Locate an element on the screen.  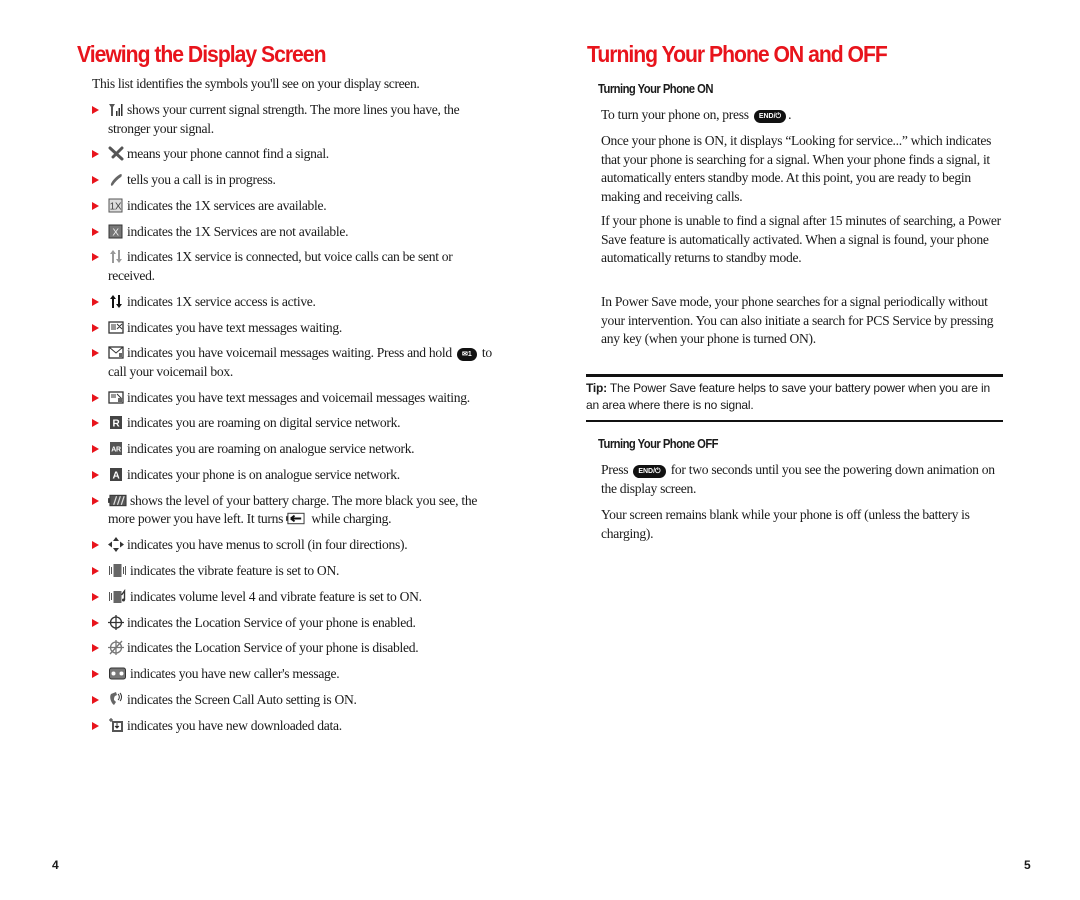
section-heading-on: Turning Your Phone ON is located at coordinates (655, 89).